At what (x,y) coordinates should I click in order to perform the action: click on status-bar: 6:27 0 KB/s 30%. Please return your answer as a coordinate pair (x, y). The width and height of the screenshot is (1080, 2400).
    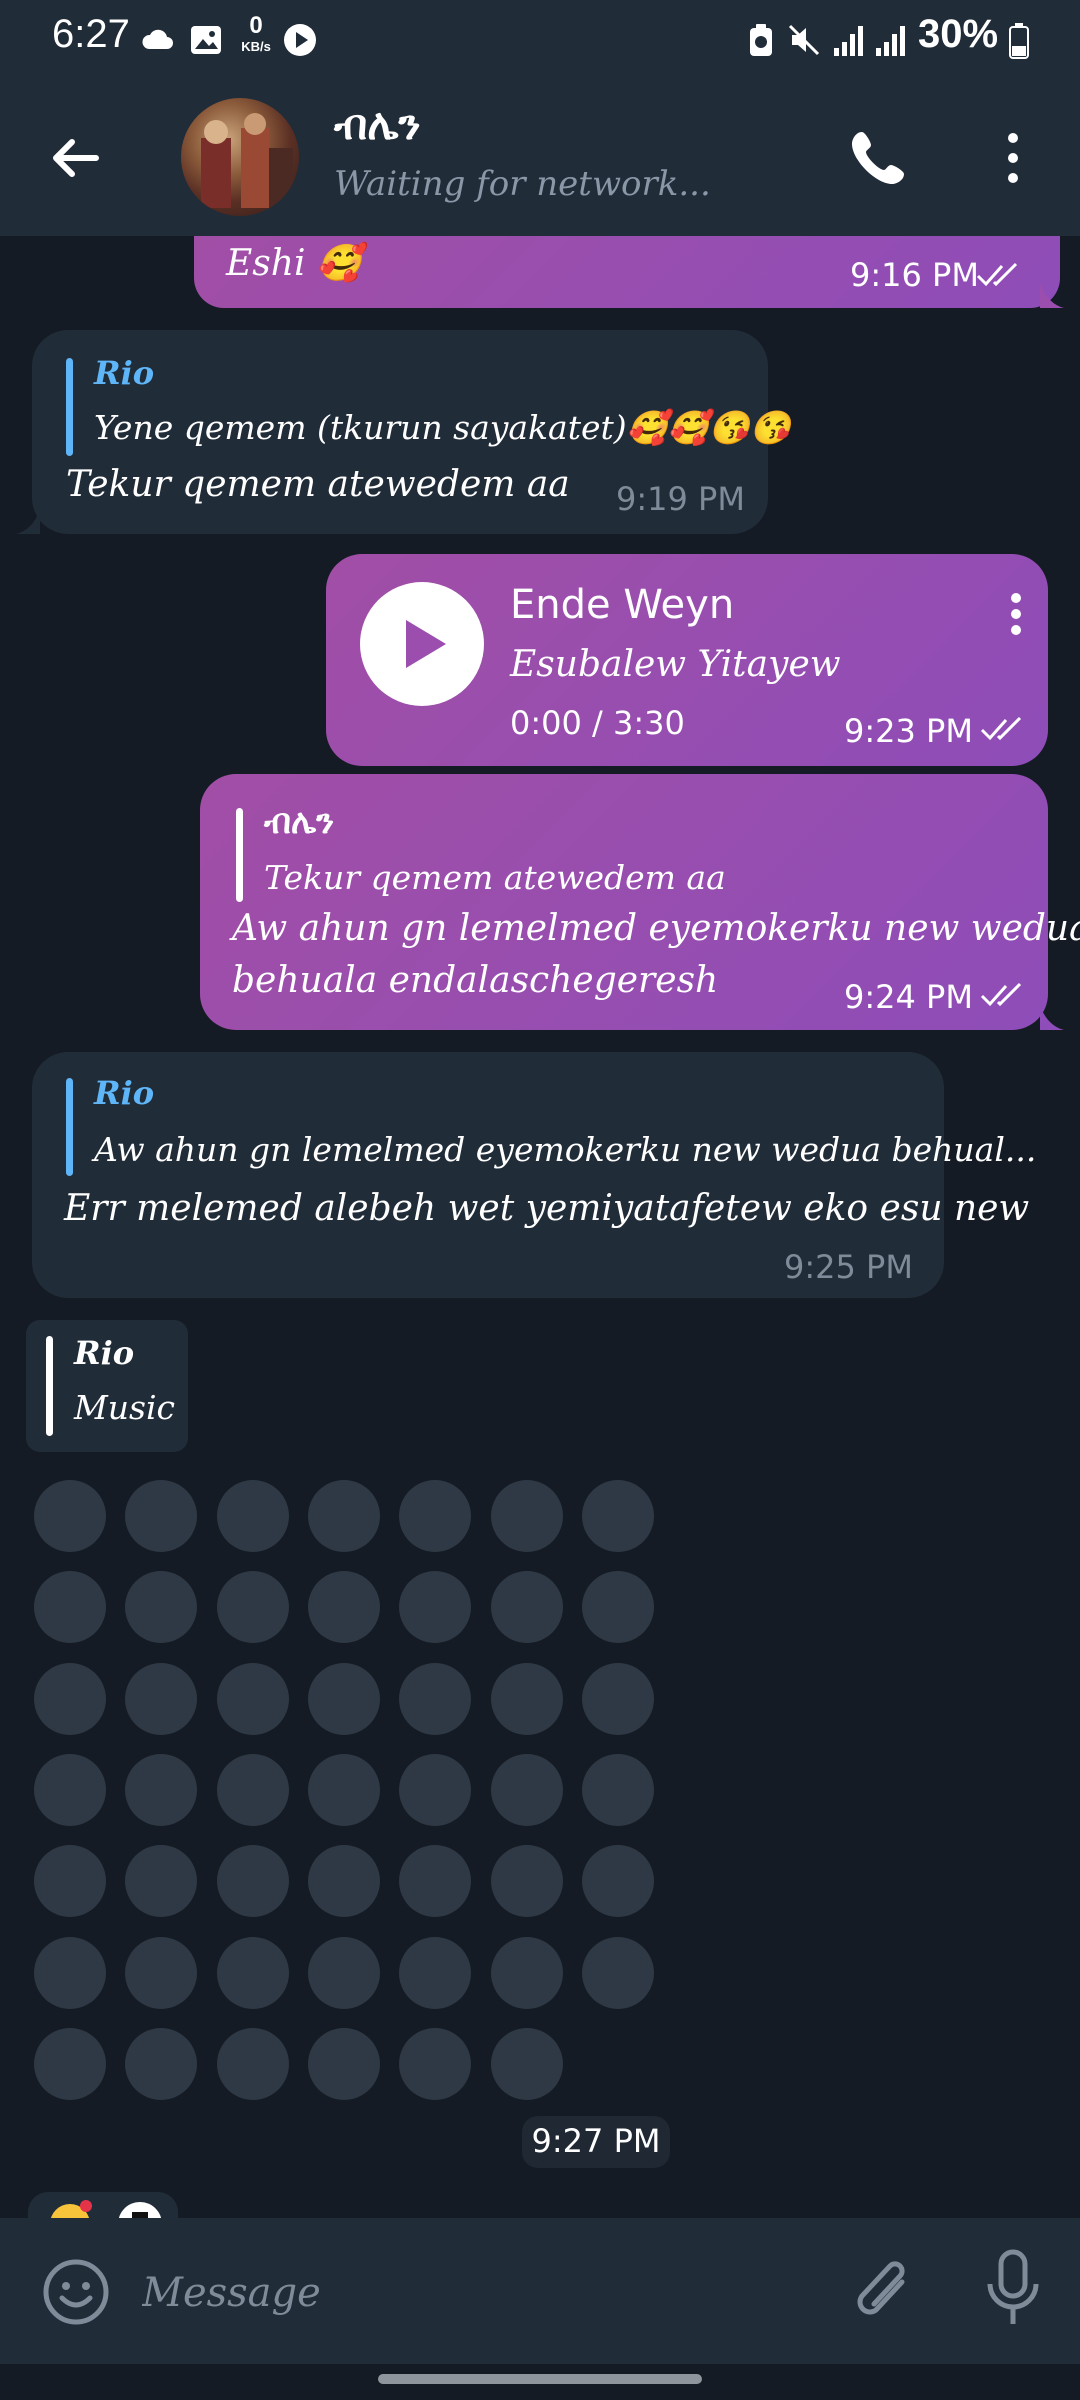
    Looking at the image, I should click on (540, 40).